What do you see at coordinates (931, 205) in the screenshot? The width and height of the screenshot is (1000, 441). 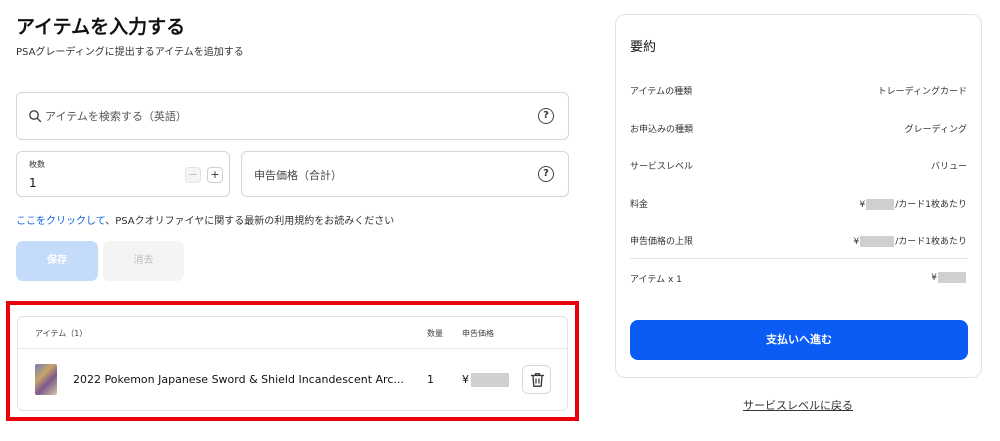 I see `fee-suffix: /カード1枚あたり` at bounding box center [931, 205].